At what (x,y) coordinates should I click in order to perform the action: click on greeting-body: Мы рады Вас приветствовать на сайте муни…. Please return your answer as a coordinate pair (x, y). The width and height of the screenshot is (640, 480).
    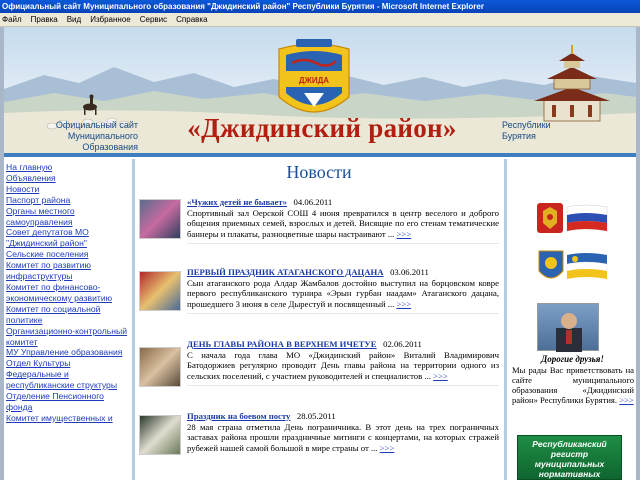
    Looking at the image, I should click on (573, 385).